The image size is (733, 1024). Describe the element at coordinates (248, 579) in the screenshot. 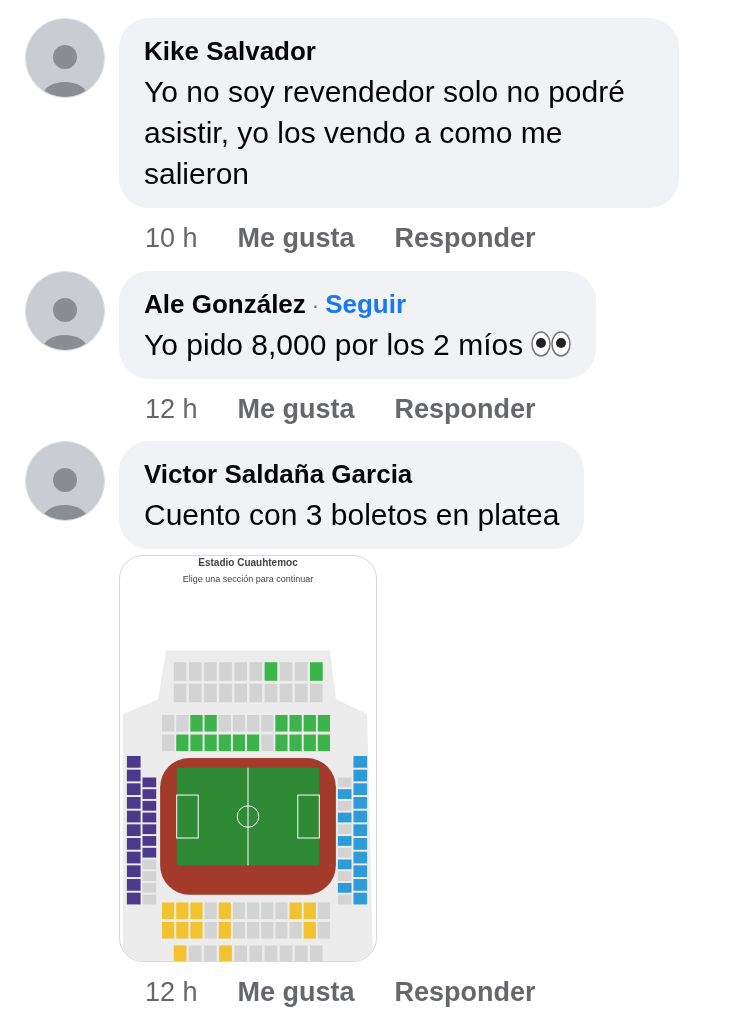

I see `instruction-text: Elige una sección para continuar` at that location.